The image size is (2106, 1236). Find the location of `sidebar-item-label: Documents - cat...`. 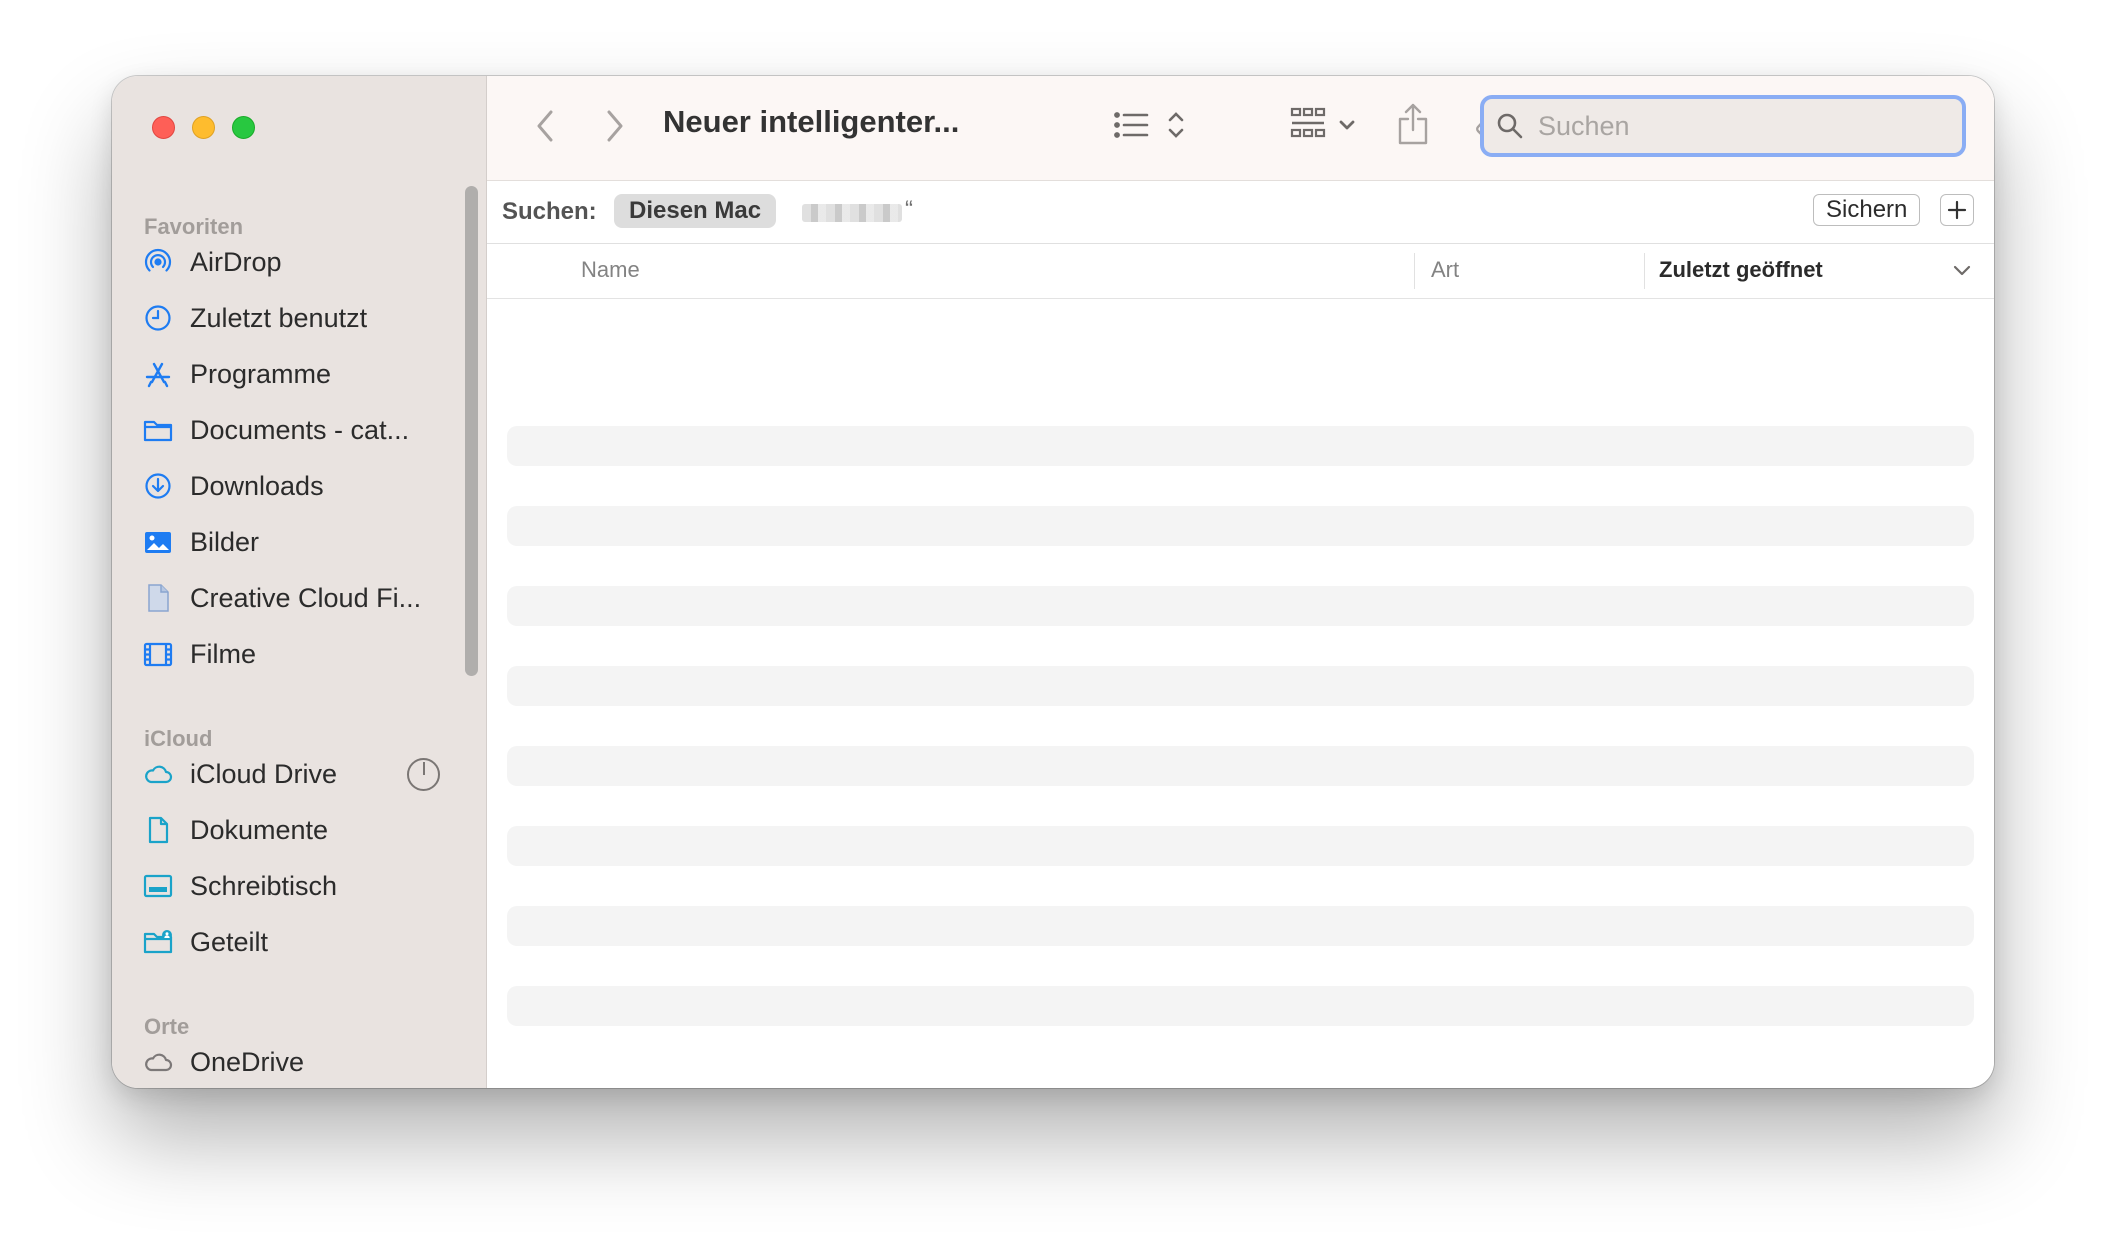

sidebar-item-label: Documents - cat... is located at coordinates (300, 429).